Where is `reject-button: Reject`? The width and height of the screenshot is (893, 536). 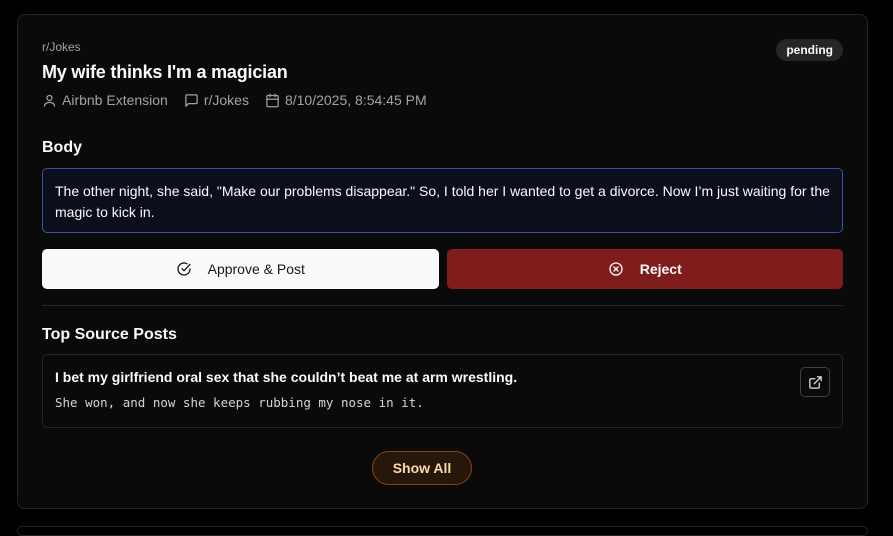 reject-button: Reject is located at coordinates (644, 269).